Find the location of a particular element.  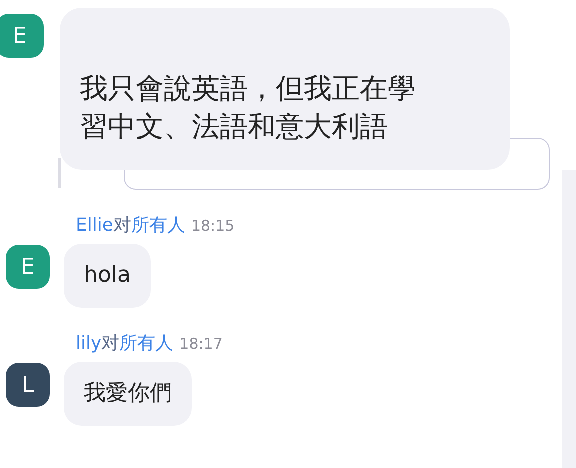

message-time: 18:17 is located at coordinates (201, 344).